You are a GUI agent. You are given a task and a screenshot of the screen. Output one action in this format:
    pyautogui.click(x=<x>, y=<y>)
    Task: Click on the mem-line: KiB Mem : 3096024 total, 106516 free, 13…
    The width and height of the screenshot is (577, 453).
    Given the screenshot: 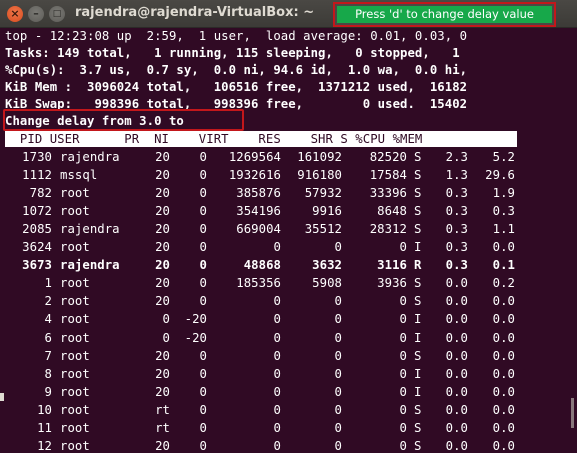 What is the action you would take?
    pyautogui.click(x=236, y=87)
    